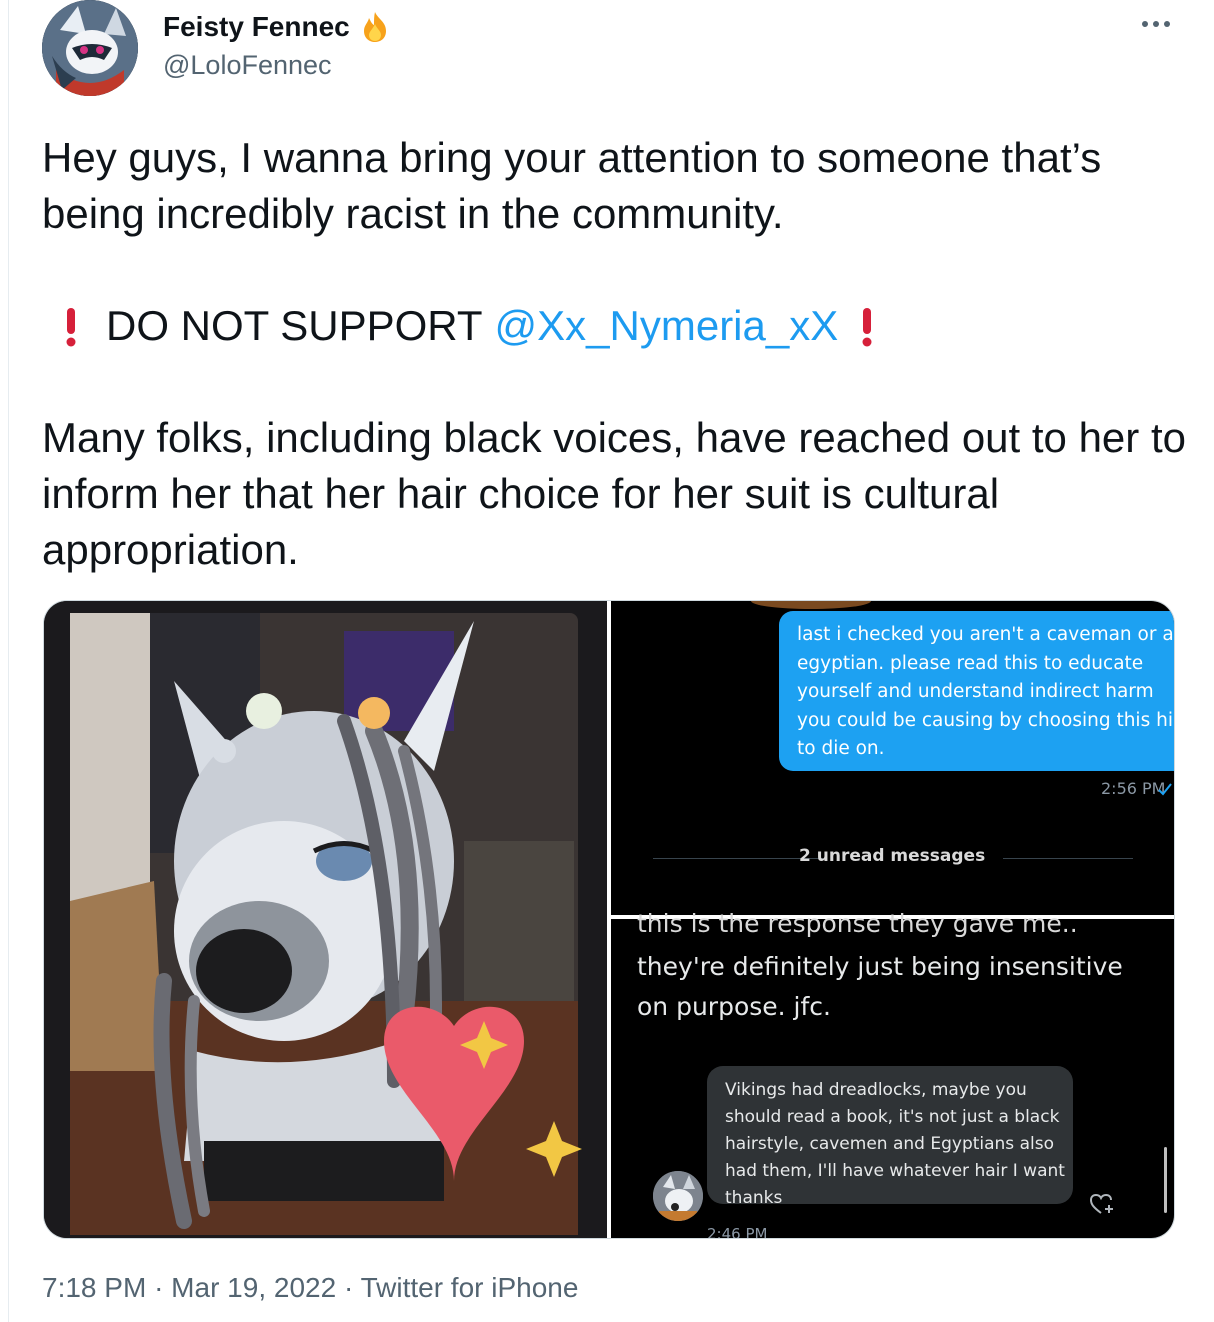 The height and width of the screenshot is (1322, 1214). Describe the element at coordinates (247, 65) in the screenshot. I see `handle: @LoloFennec` at that location.